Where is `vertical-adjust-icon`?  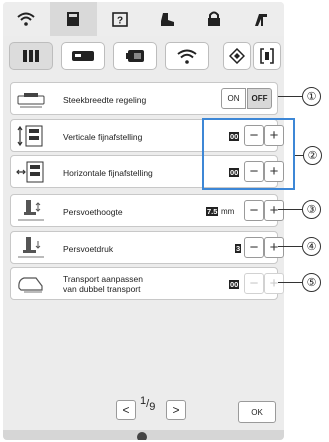
vertical-adjust-icon is located at coordinates (30, 136).